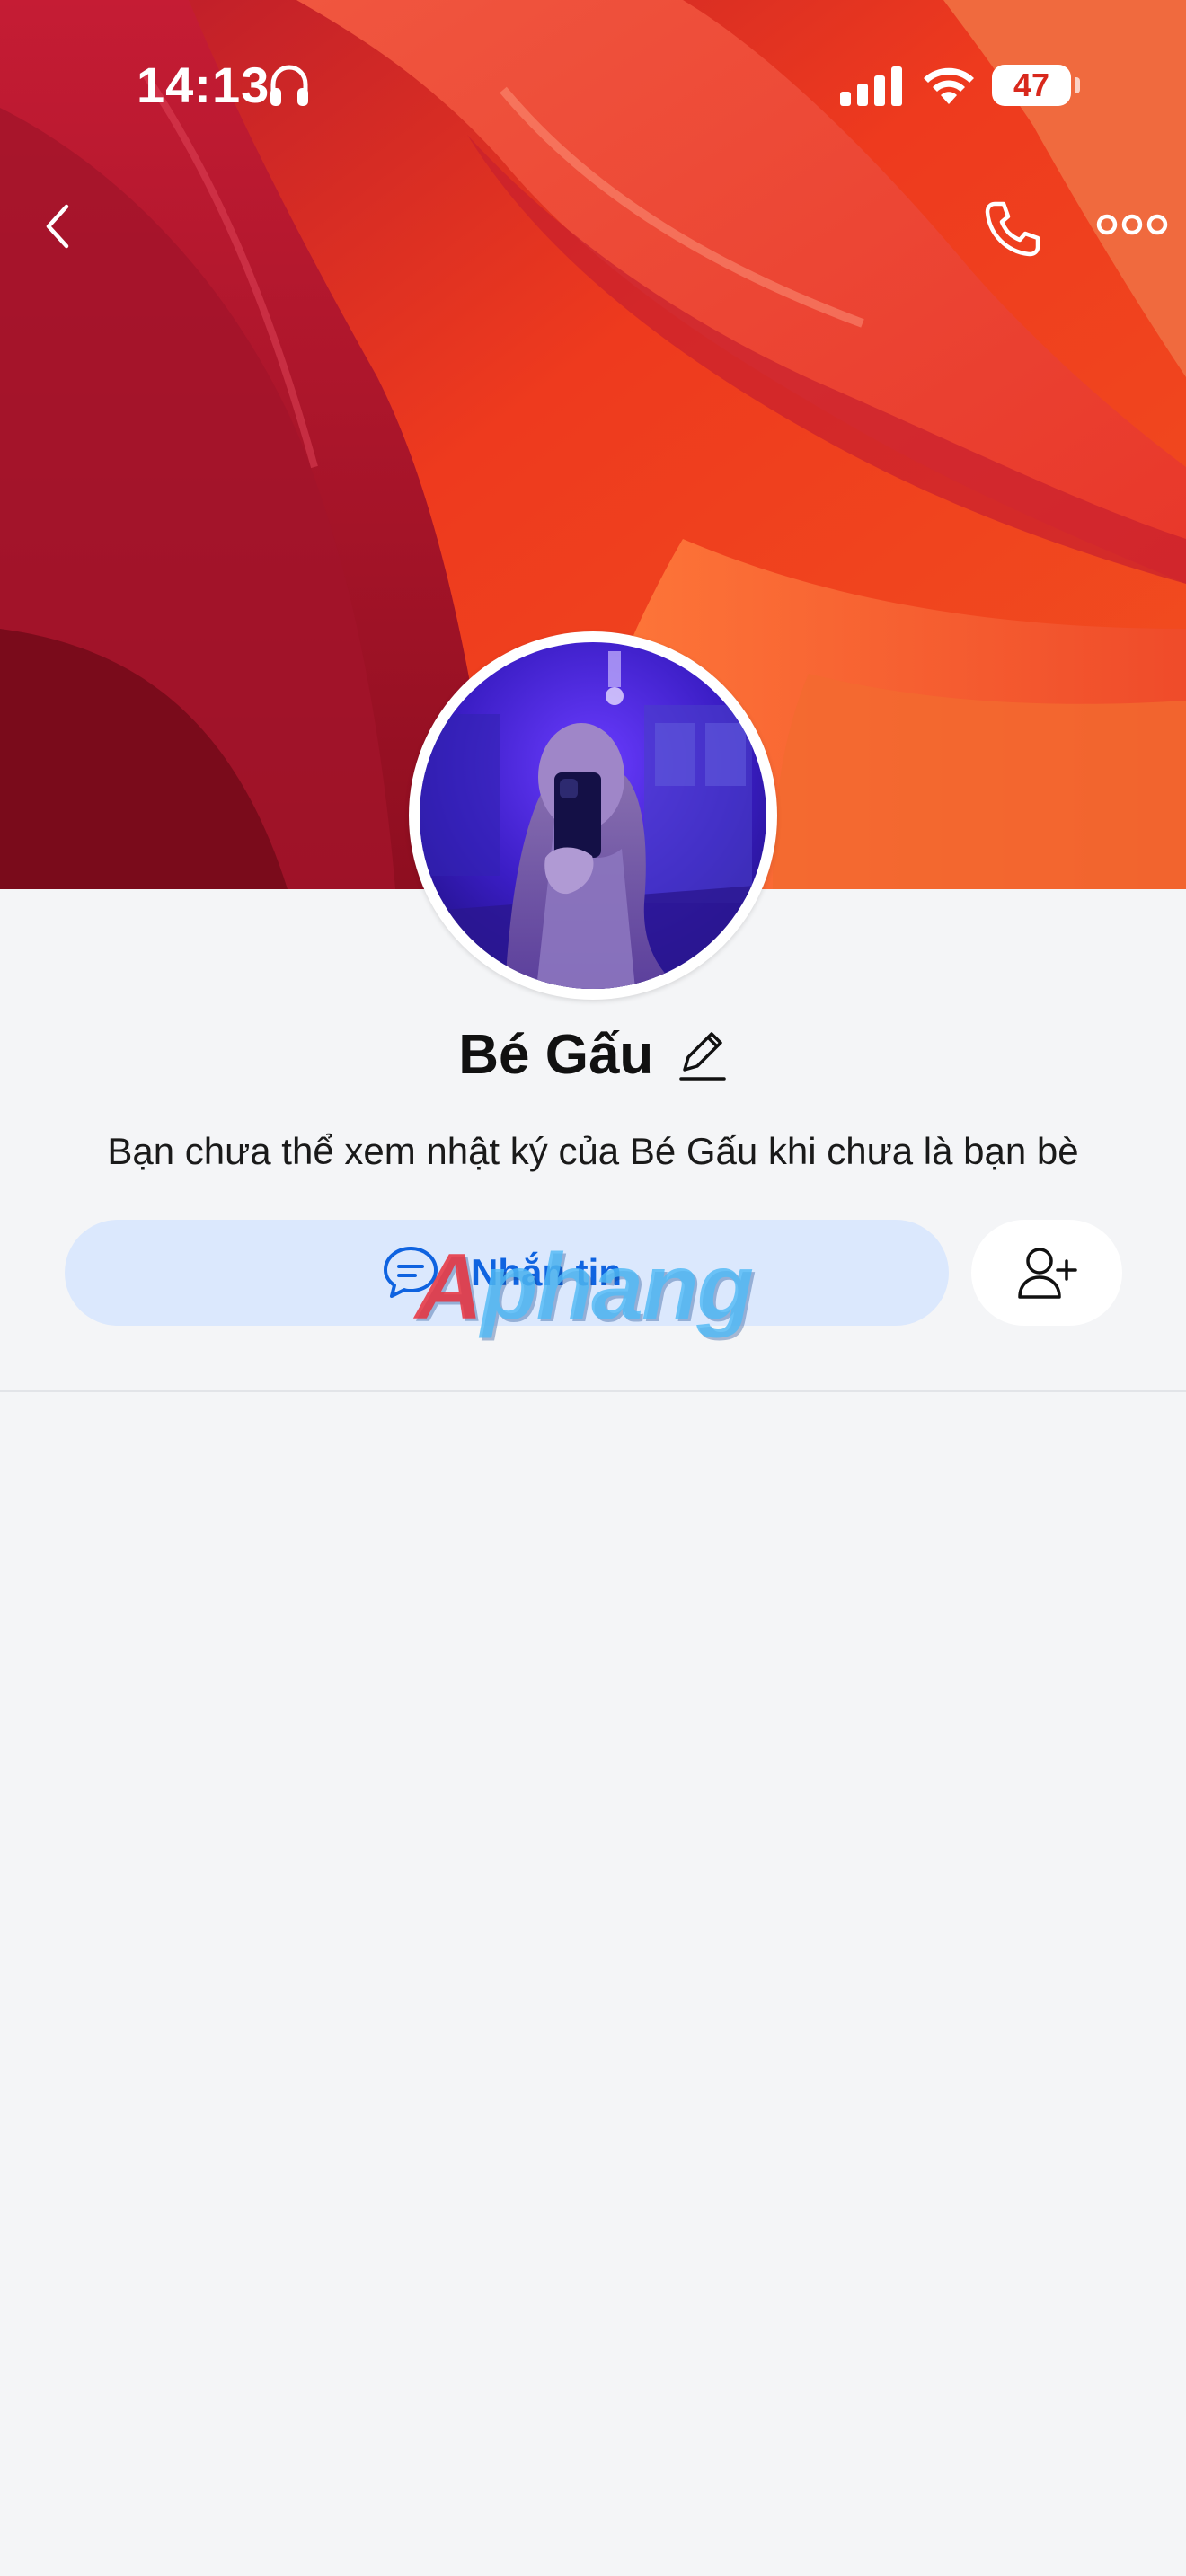  I want to click on wifi-icon, so click(949, 85).